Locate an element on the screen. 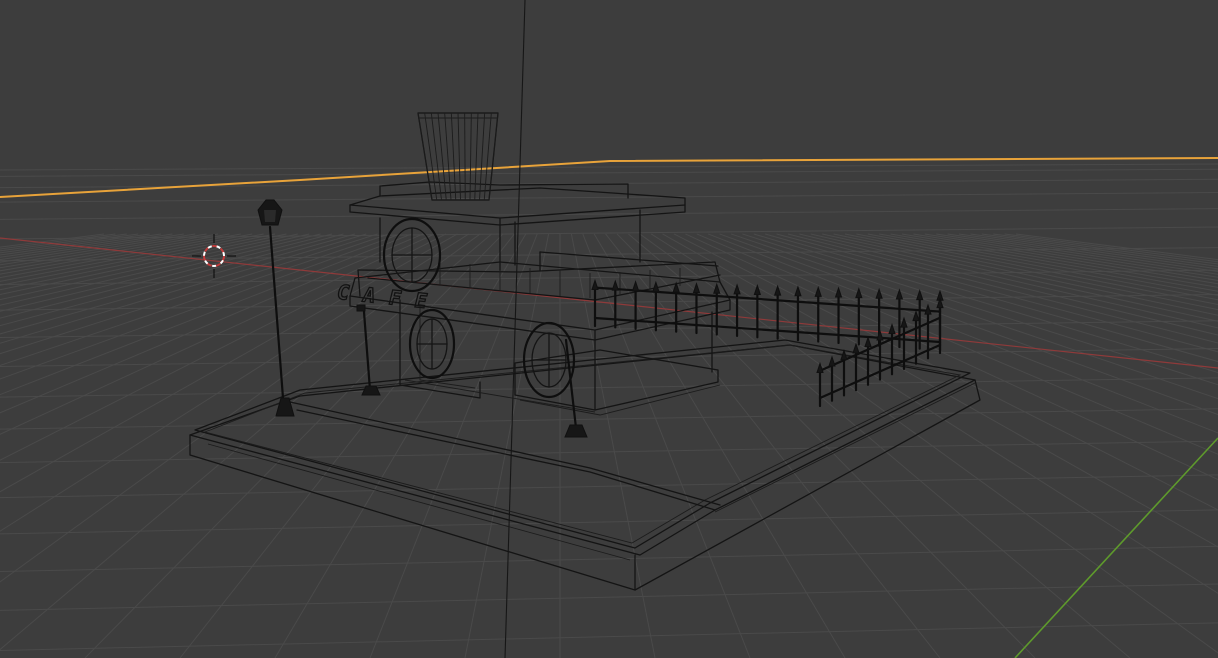 This screenshot has height=658, width=1218. street-lamp is located at coordinates (276, 308).